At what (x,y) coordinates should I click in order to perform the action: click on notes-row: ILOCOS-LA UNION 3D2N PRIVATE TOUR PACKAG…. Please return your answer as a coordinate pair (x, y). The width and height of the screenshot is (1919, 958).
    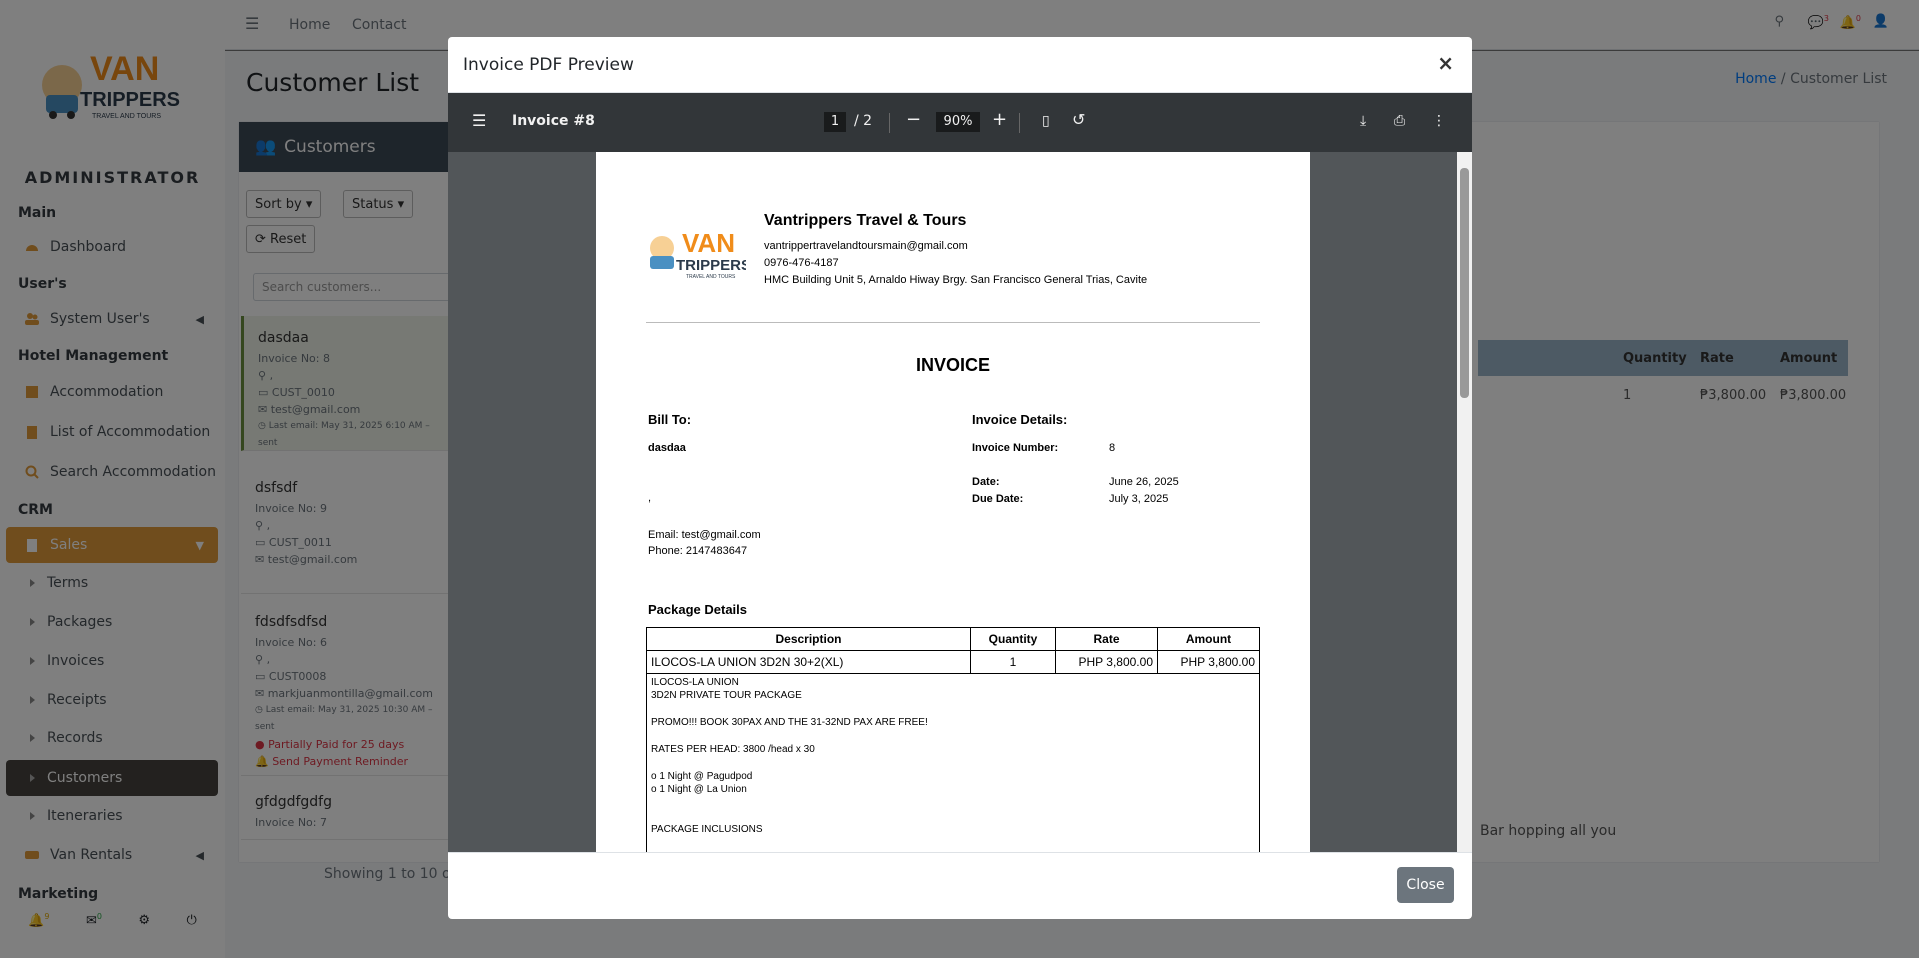
    Looking at the image, I should click on (953, 762).